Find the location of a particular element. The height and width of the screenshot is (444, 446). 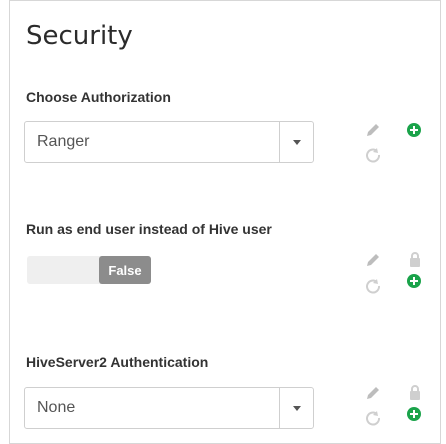

section-title: Security is located at coordinates (79, 36).